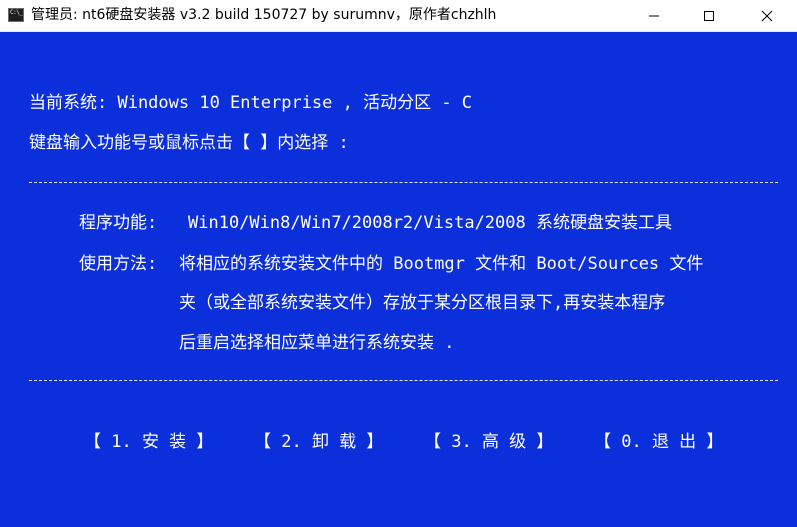 Image resolution: width=797 pixels, height=527 pixels. I want to click on menu-advanced-button: 【 3. 高 级 】, so click(488, 442).